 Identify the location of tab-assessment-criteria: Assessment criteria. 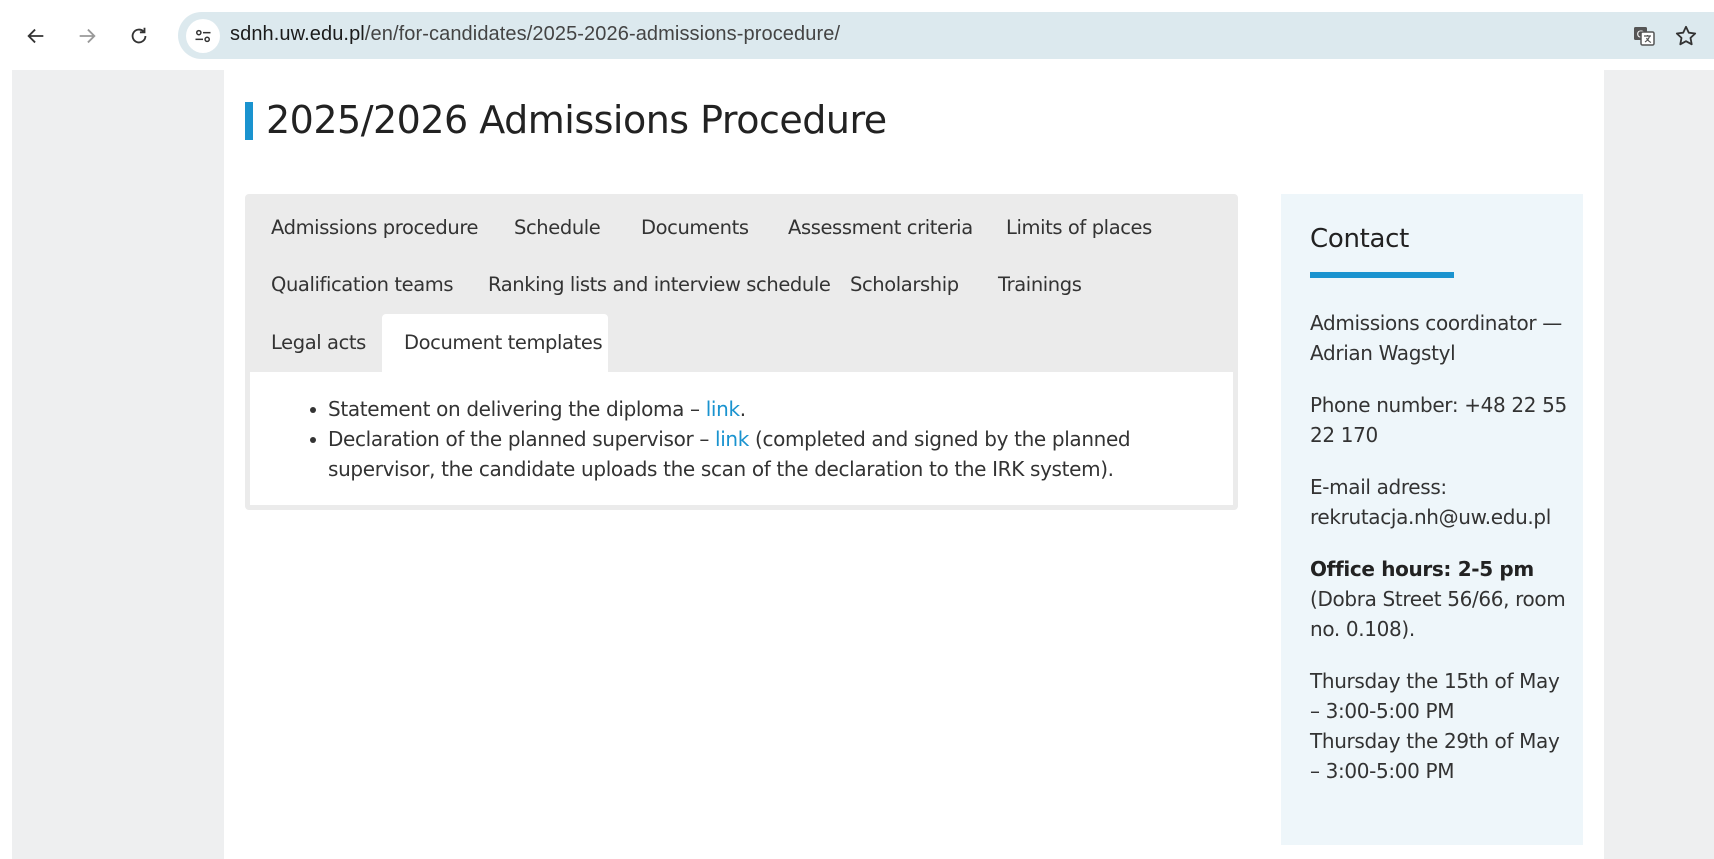
(880, 227).